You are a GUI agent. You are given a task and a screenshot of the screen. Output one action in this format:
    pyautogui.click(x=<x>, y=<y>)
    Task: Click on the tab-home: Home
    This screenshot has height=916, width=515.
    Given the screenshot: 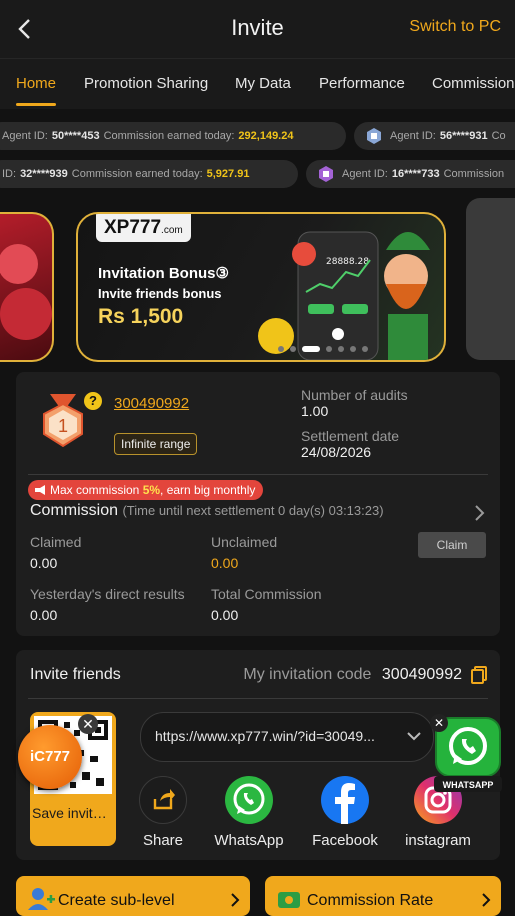 What is the action you would take?
    pyautogui.click(x=36, y=83)
    